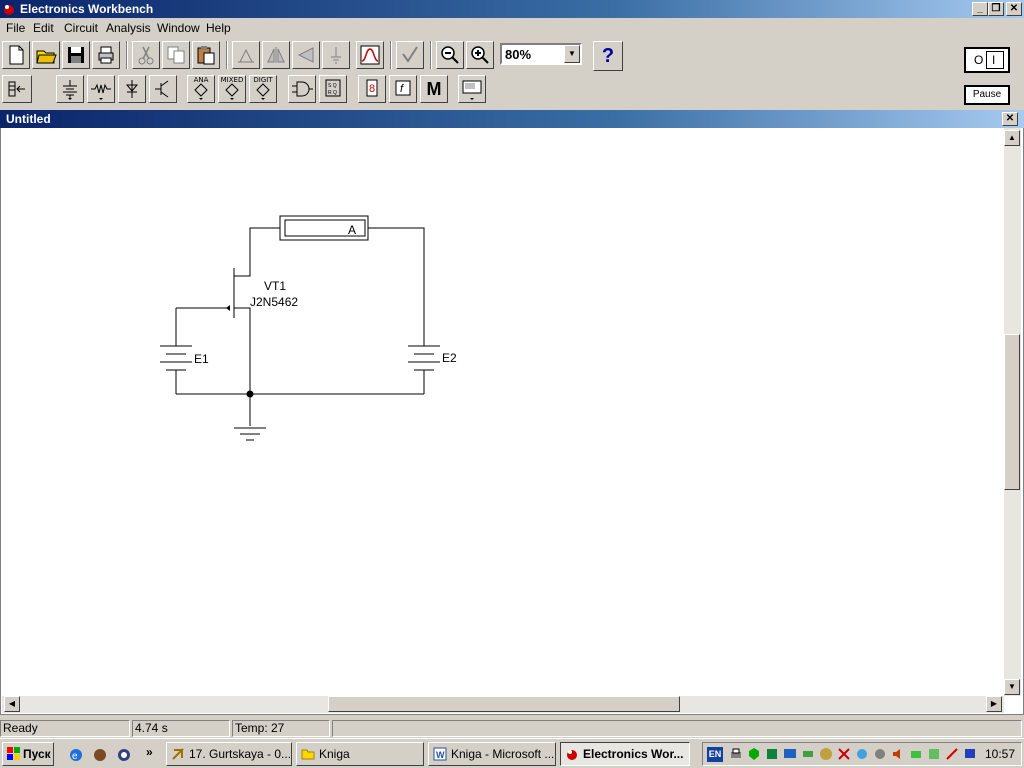  I want to click on pen-icon, so click(952, 754).